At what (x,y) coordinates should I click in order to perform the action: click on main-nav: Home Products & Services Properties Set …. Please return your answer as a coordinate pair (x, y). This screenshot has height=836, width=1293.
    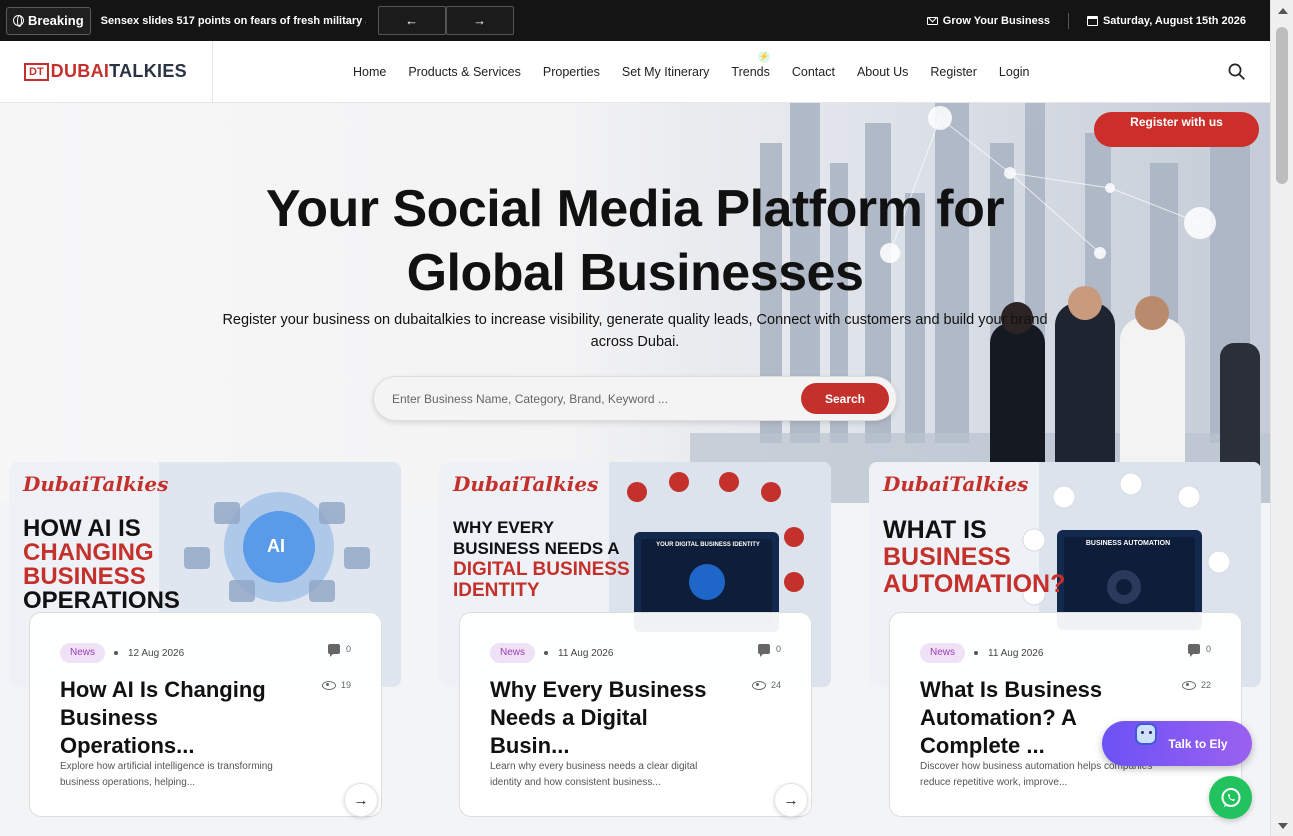
    Looking at the image, I should click on (702, 72).